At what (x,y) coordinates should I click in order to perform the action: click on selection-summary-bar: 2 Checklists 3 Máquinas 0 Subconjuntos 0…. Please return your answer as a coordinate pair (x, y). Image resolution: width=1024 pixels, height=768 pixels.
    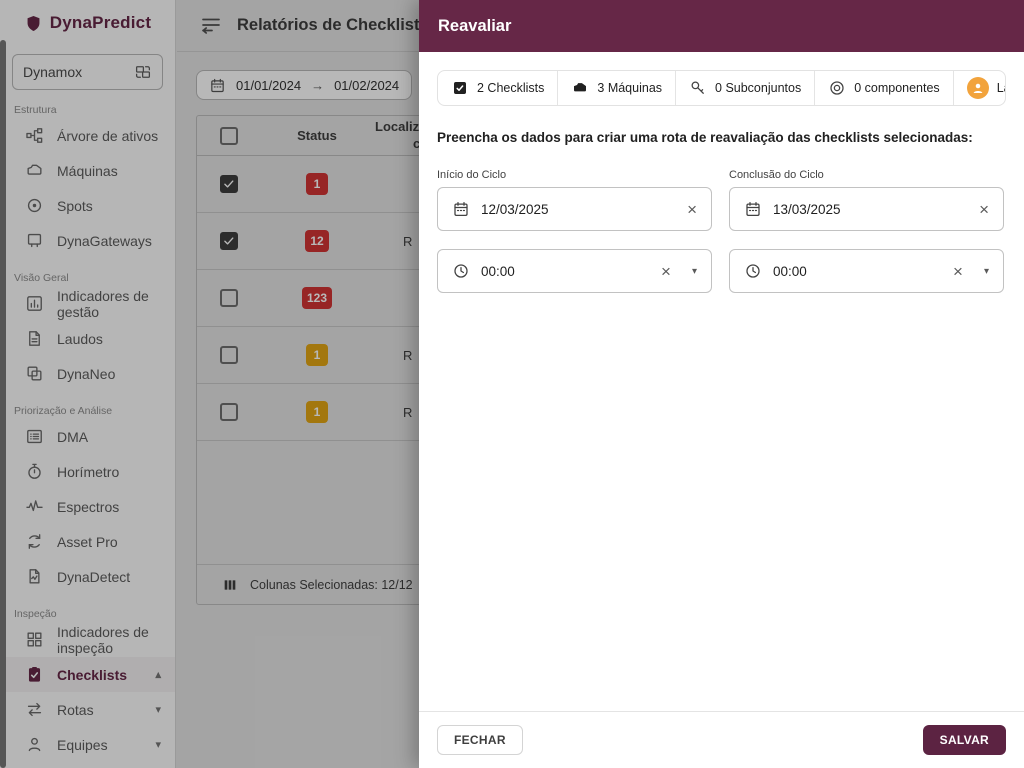
    Looking at the image, I should click on (721, 88).